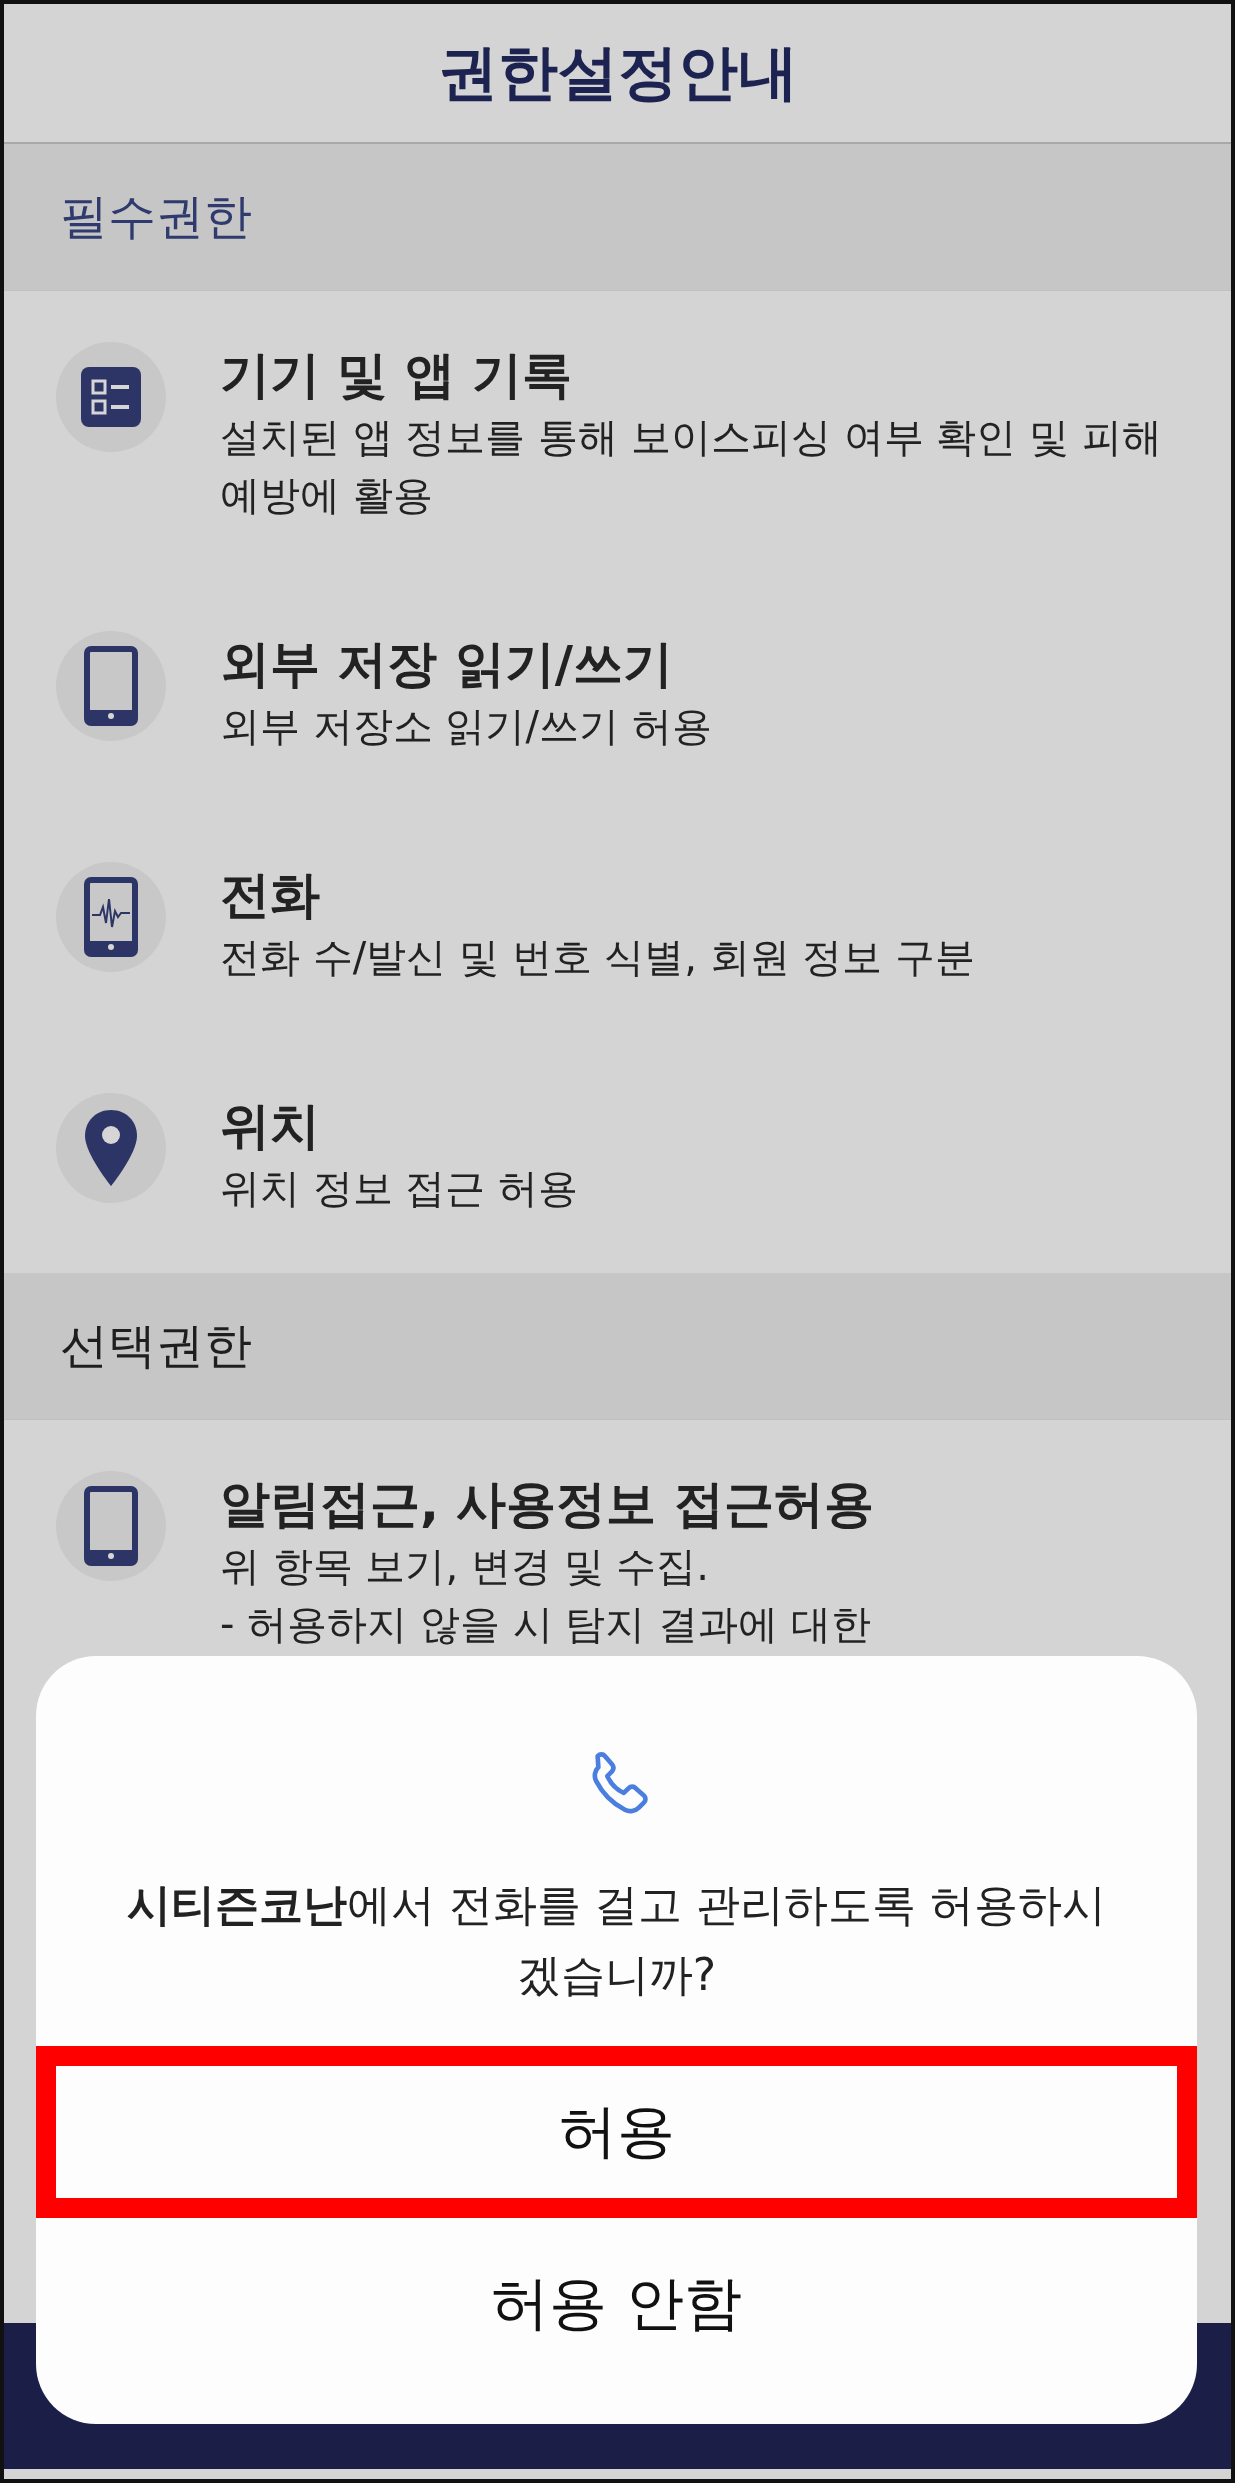  Describe the element at coordinates (546, 1624) in the screenshot. I see `permission-description: - 허용하지 않을 시 탐지 결과에 대한` at that location.